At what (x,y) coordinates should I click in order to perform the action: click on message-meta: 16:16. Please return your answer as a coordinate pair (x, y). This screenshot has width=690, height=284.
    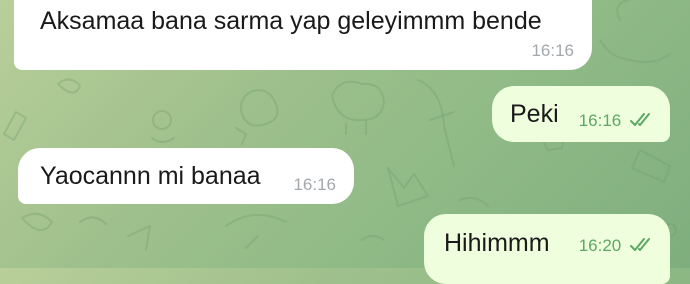
    Looking at the image, I should click on (617, 121).